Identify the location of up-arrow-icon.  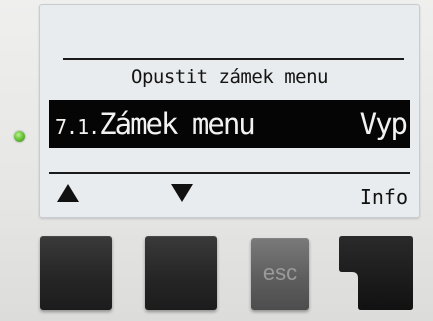
(68, 197).